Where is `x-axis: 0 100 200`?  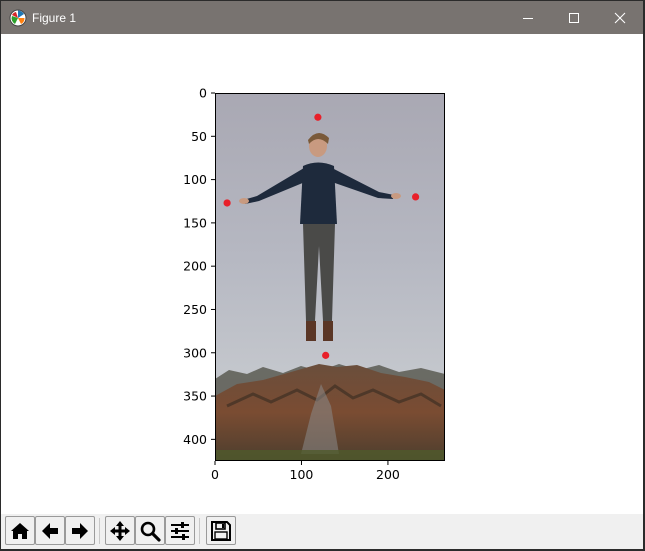 x-axis: 0 100 200 is located at coordinates (305, 471).